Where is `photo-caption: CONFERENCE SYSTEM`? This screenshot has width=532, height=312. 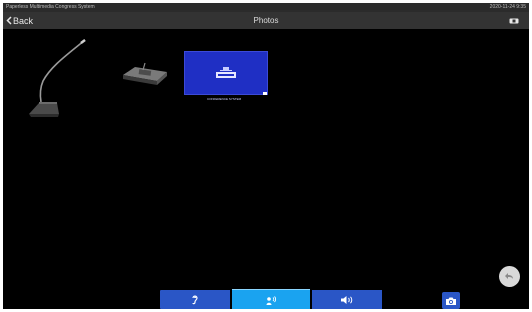
photo-caption: CONFERENCE SYSTEM is located at coordinates (224, 99).